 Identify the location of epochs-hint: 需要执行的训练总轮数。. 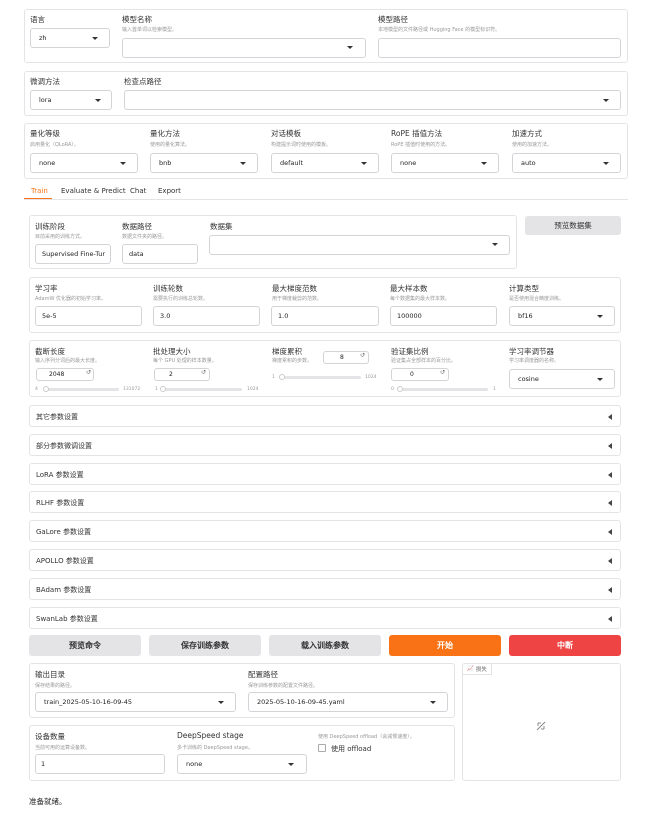
(181, 299).